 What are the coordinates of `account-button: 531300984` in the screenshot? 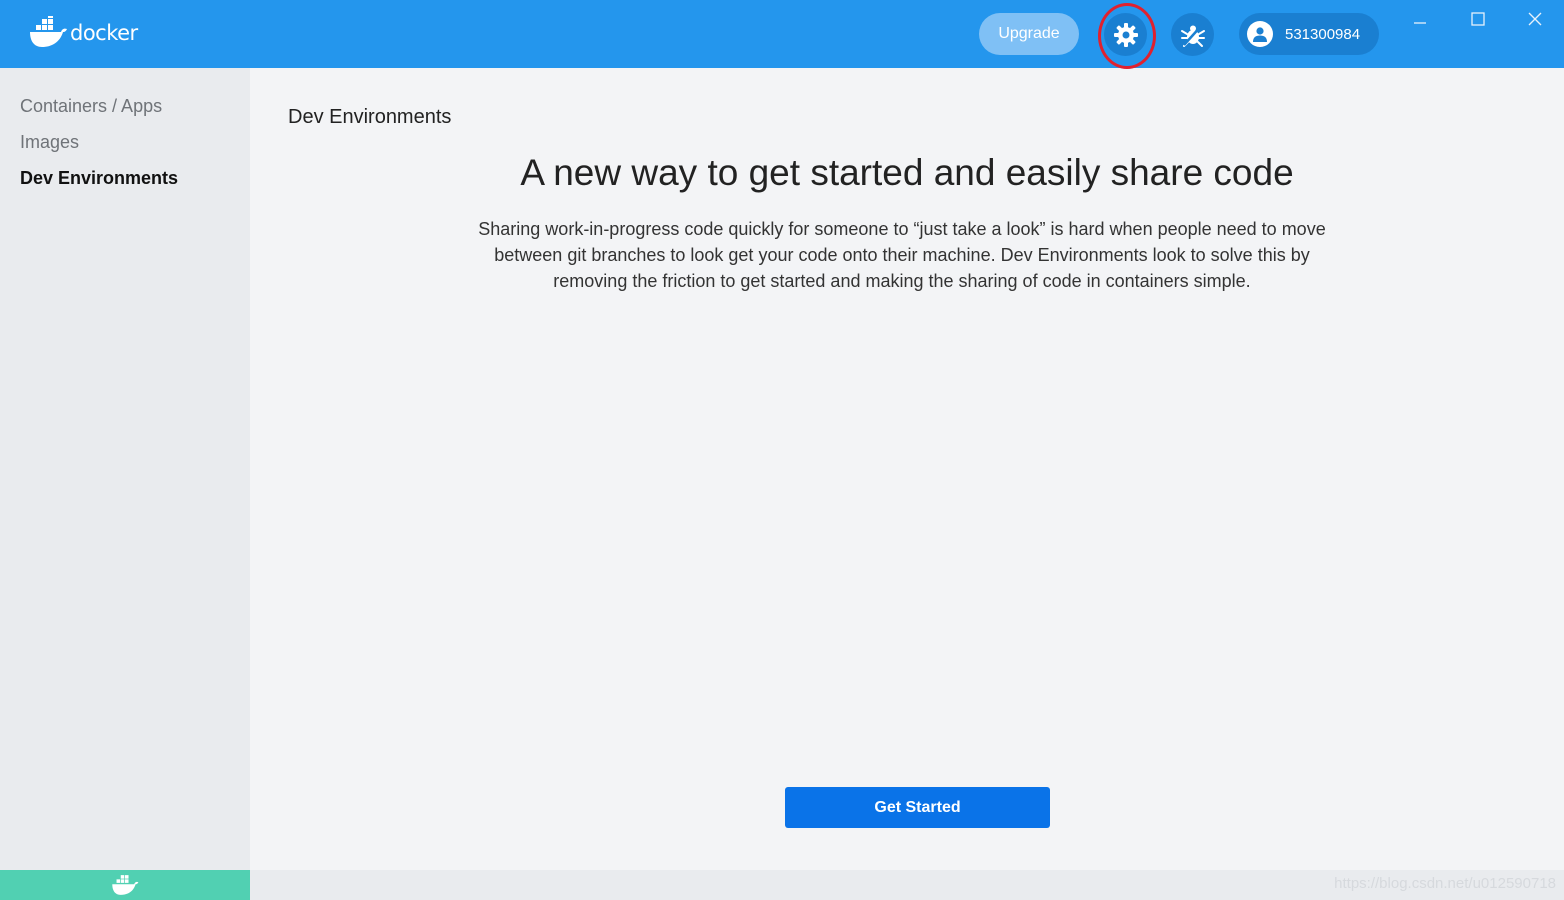 It's located at (1309, 34).